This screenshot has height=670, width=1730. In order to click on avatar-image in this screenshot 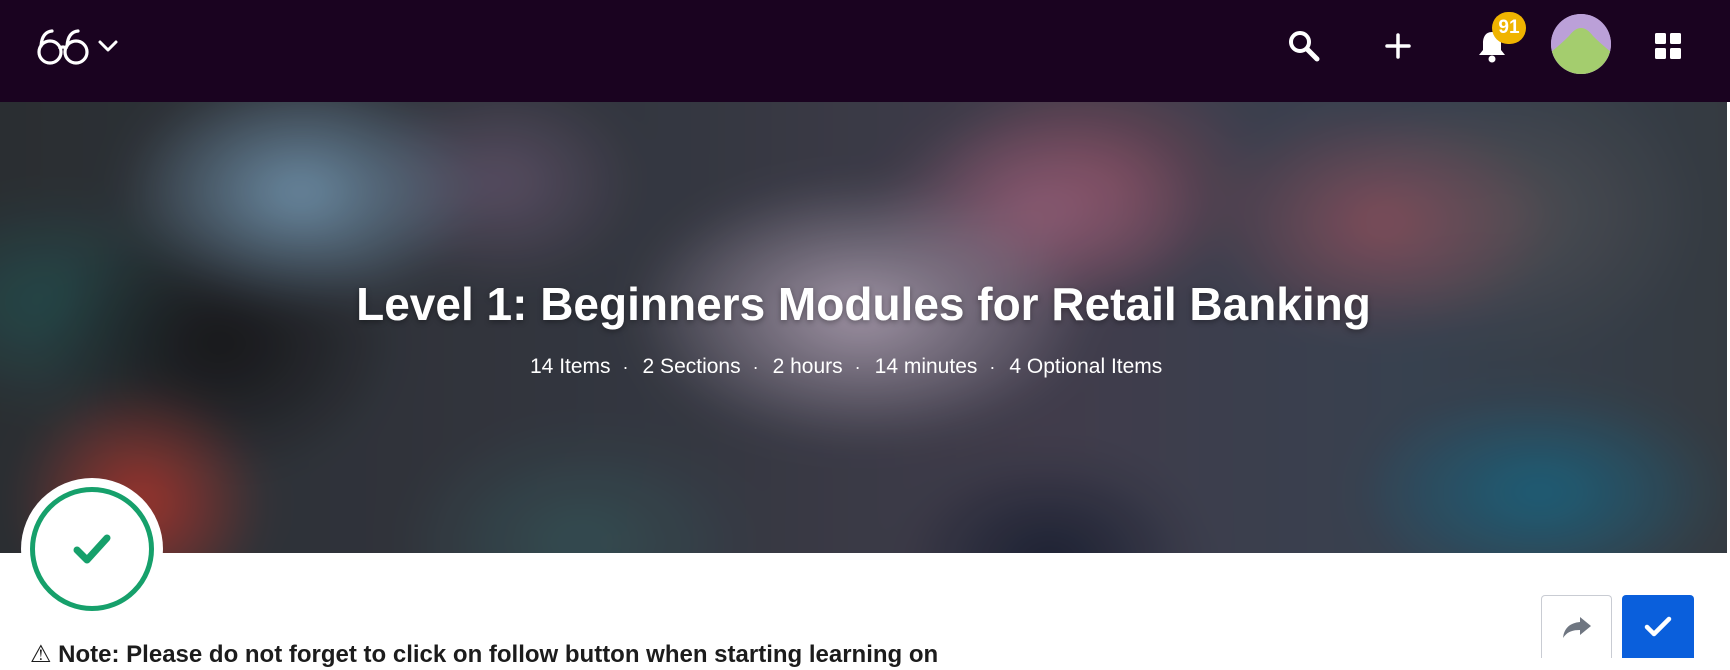, I will do `click(1581, 44)`.